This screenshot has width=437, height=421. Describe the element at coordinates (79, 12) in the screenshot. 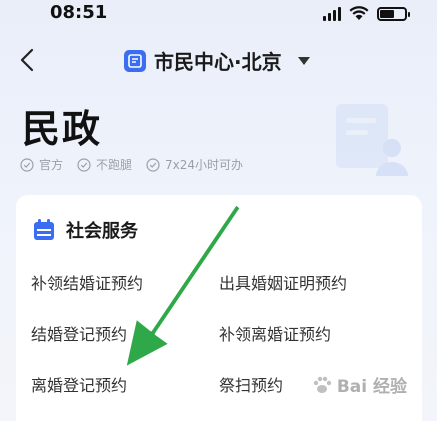

I see `status-time: 08:51` at that location.